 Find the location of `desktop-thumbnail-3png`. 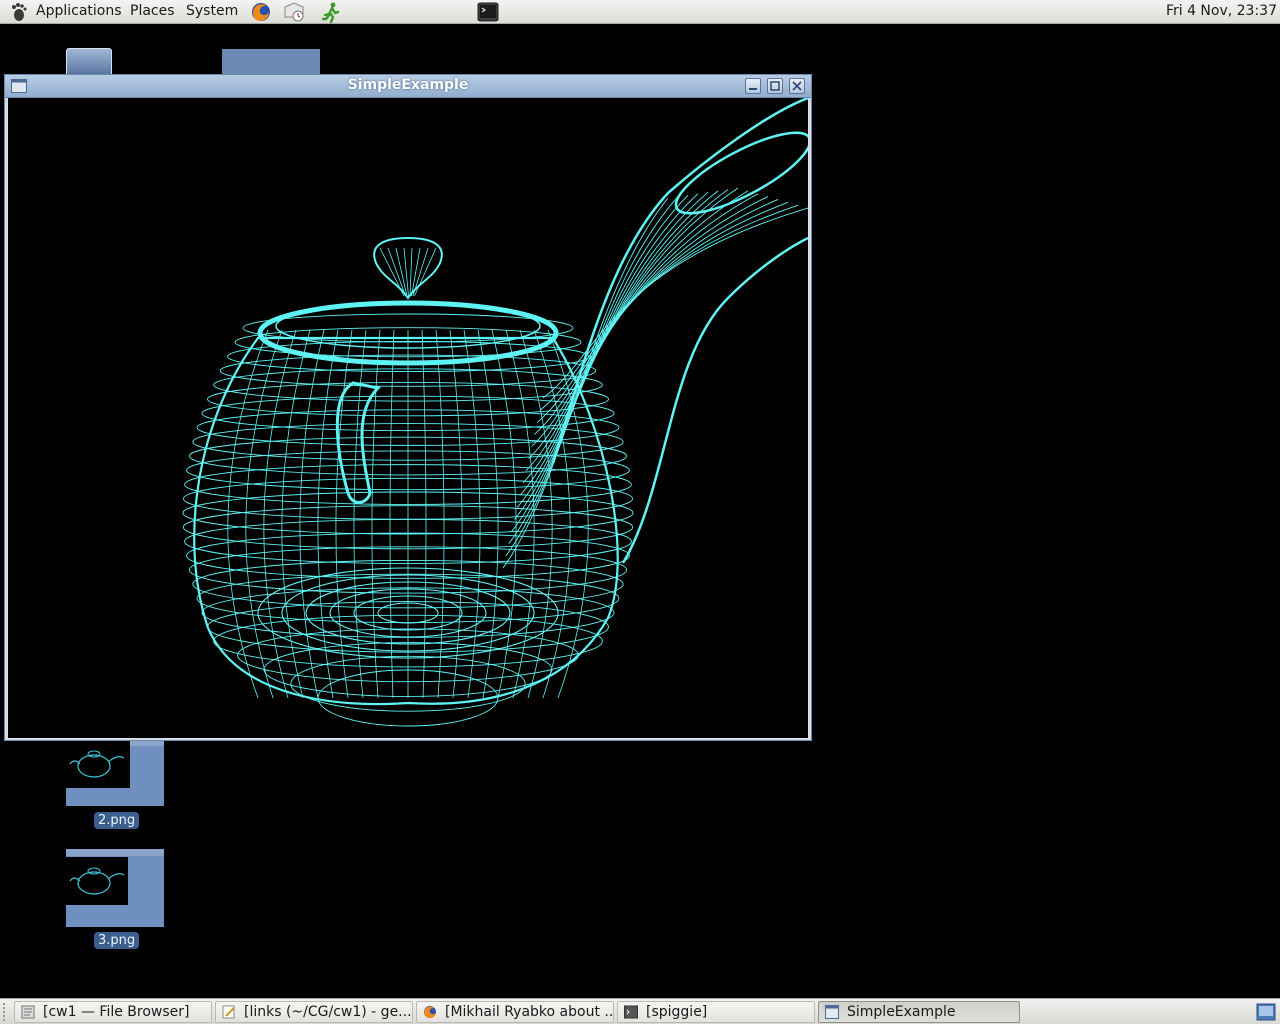

desktop-thumbnail-3png is located at coordinates (115, 888).